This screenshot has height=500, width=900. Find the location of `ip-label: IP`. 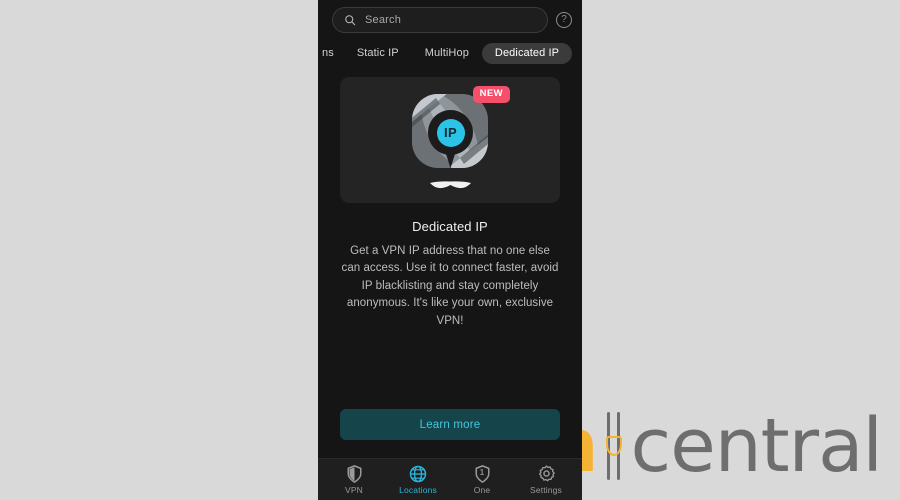

ip-label: IP is located at coordinates (450, 132).